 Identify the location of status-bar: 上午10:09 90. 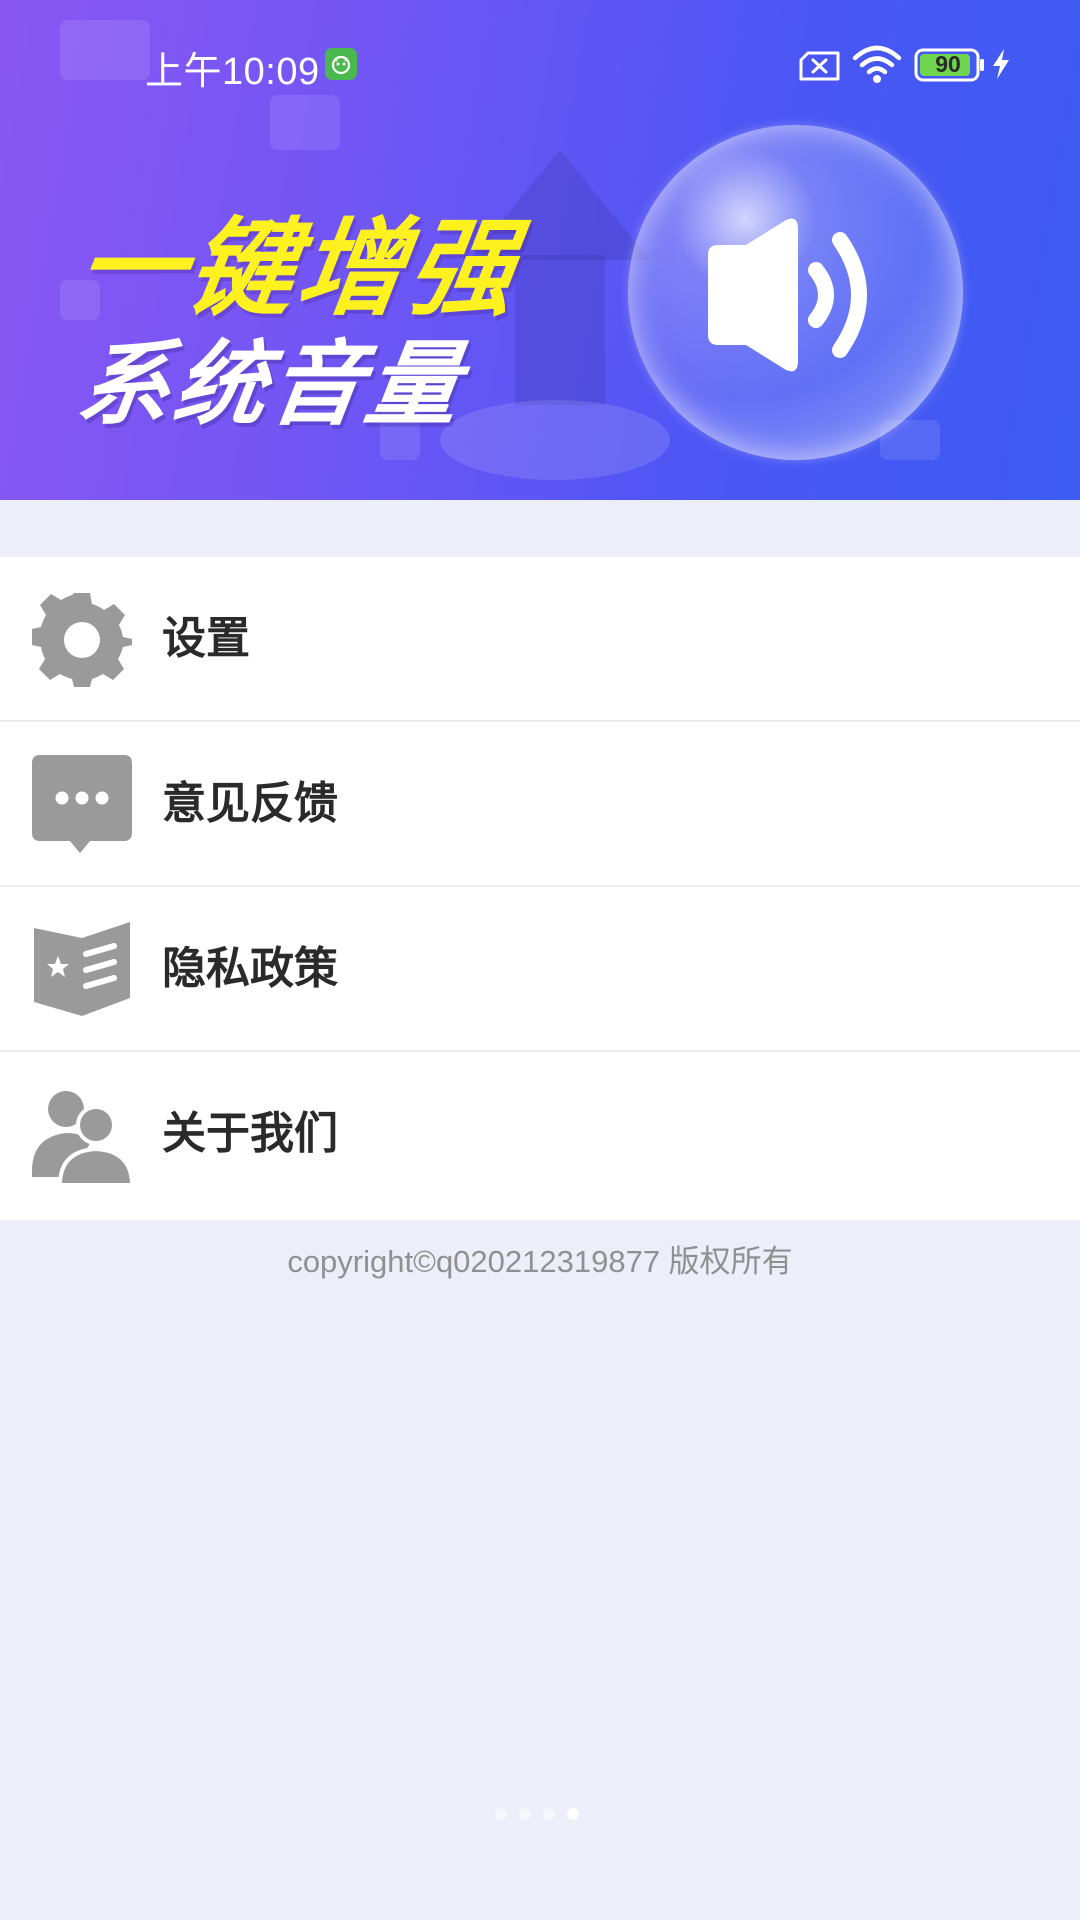
(540, 64).